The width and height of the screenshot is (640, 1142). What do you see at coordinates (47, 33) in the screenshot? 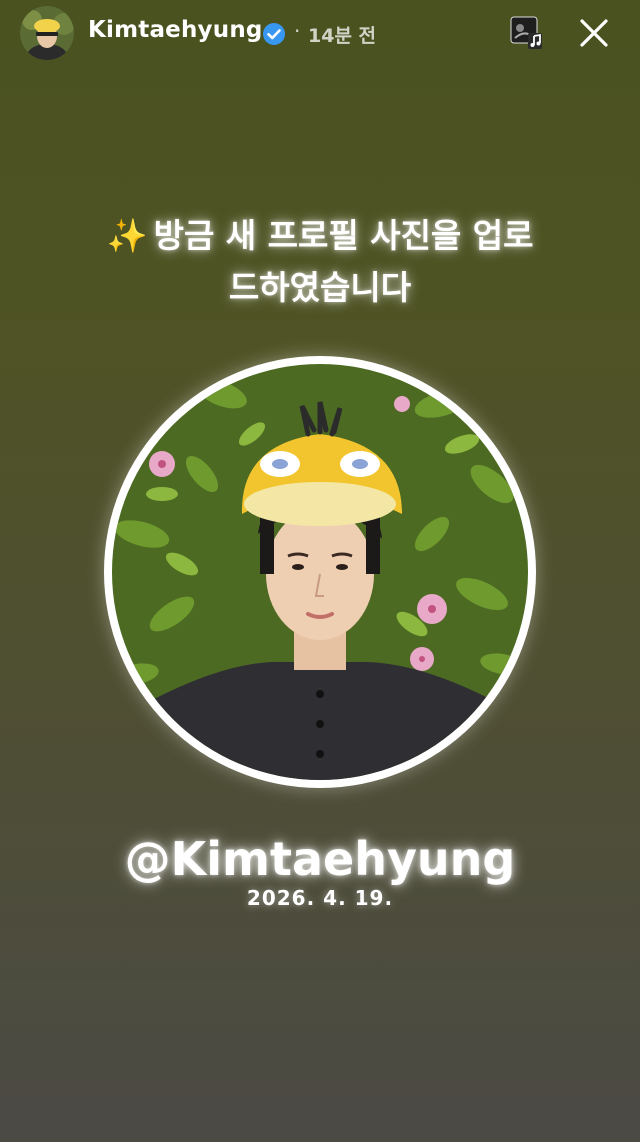
I see `user-avatar` at bounding box center [47, 33].